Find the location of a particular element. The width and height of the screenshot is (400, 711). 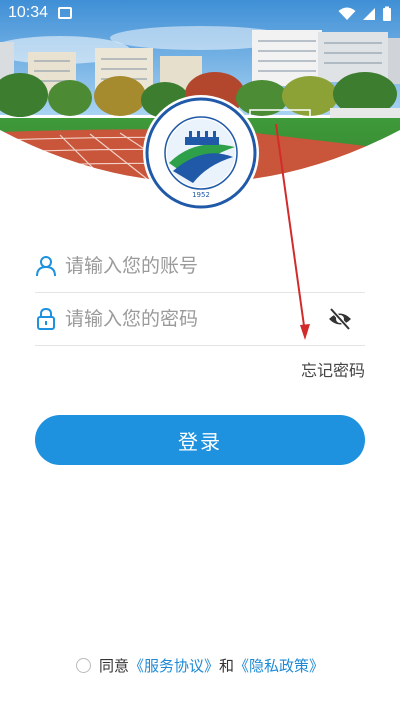

agree-radio is located at coordinates (83, 665).